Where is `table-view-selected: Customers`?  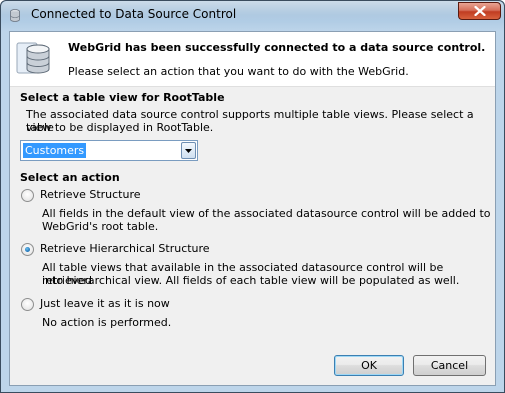
table-view-selected: Customers is located at coordinates (54, 150).